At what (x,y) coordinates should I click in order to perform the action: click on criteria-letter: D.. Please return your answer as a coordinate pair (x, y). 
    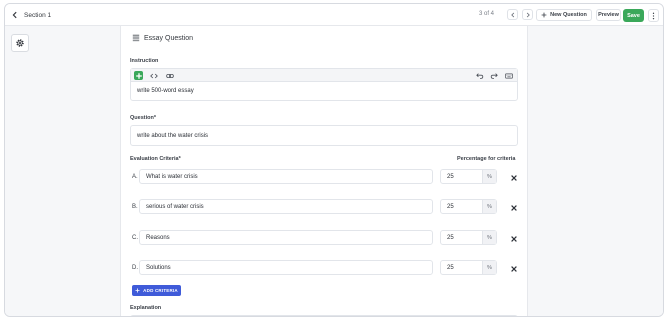
    Looking at the image, I should click on (135, 268).